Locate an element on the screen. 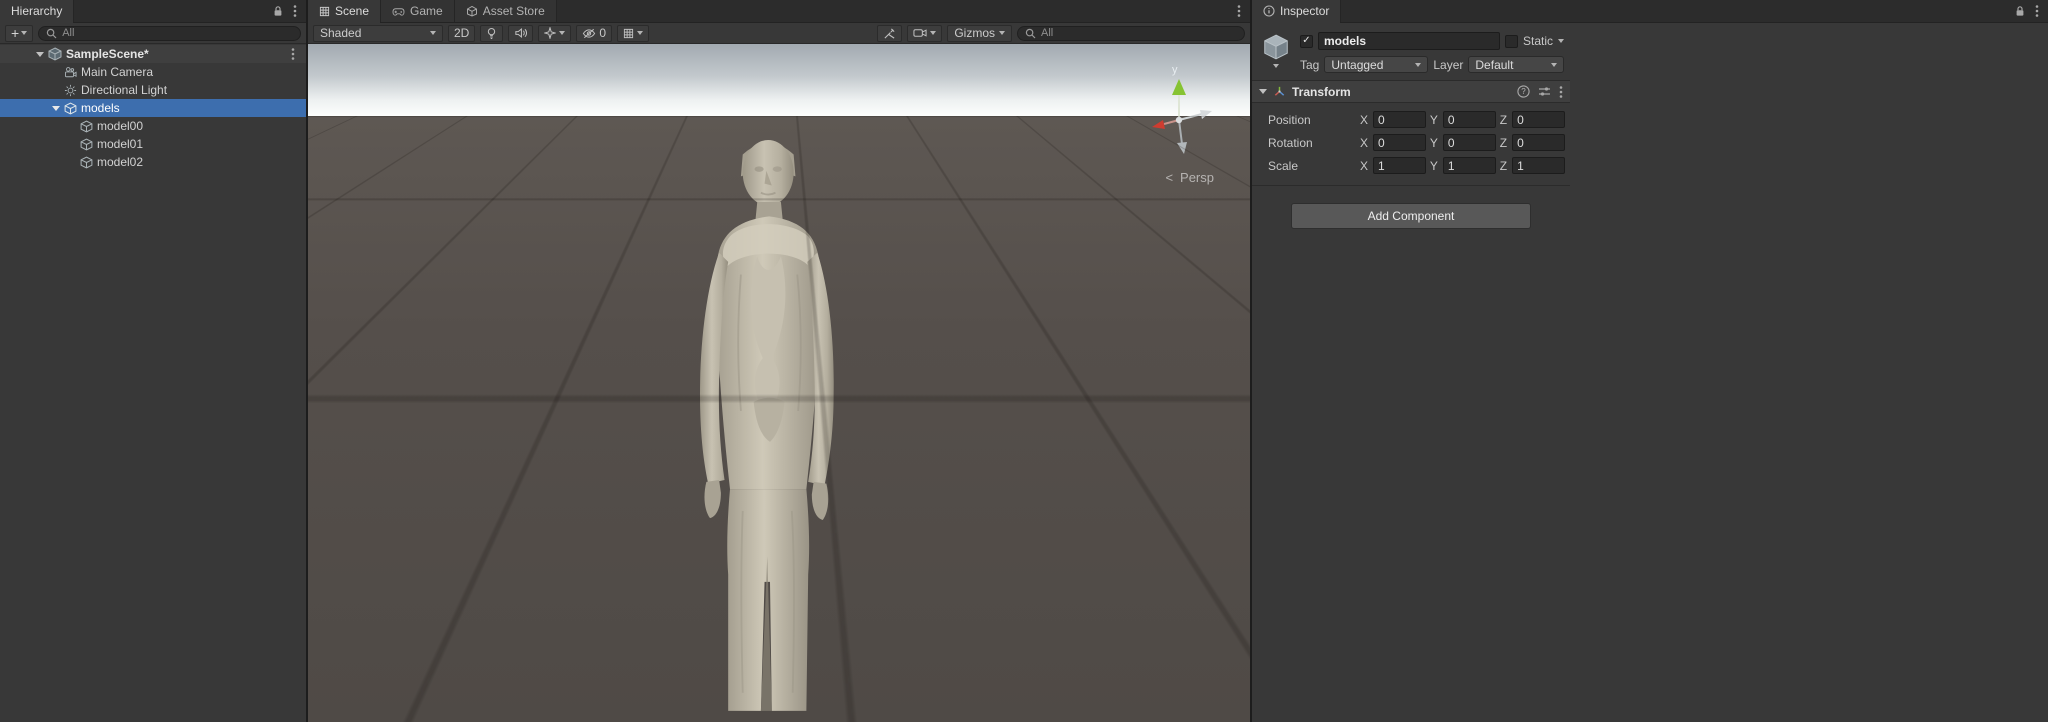 The height and width of the screenshot is (722, 2048). tab-hierarchy: Hierarchy is located at coordinates (37, 11).